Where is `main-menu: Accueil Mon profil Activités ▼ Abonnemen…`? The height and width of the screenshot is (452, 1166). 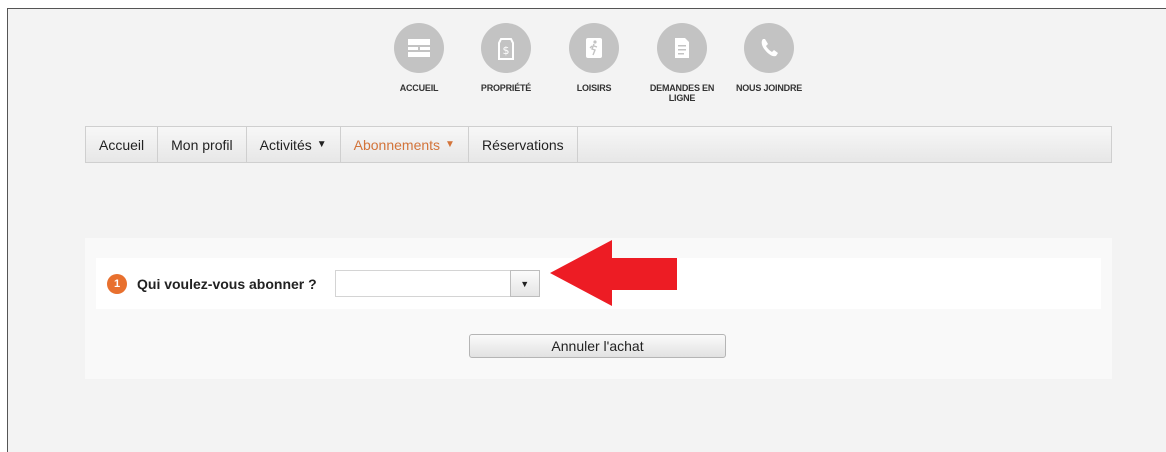 main-menu: Accueil Mon profil Activités ▼ Abonnemen… is located at coordinates (598, 144).